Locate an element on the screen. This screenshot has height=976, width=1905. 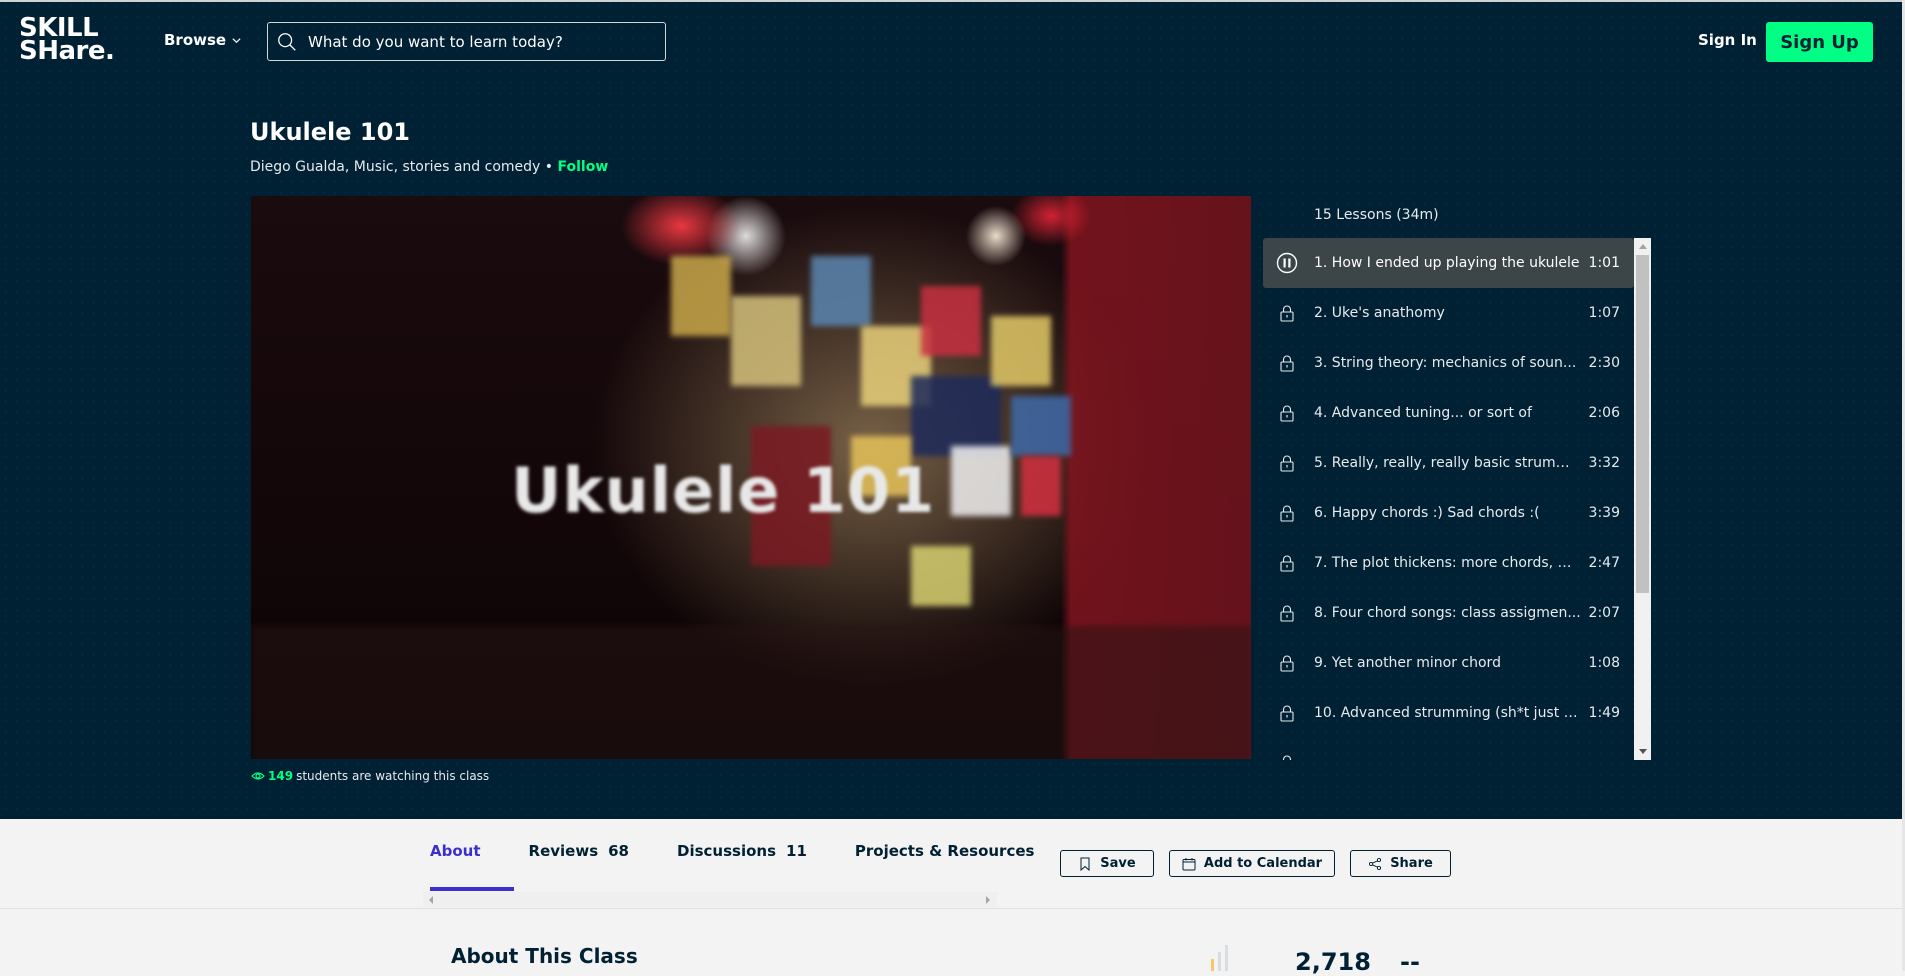
watching-text: students are watching this class is located at coordinates (393, 776).